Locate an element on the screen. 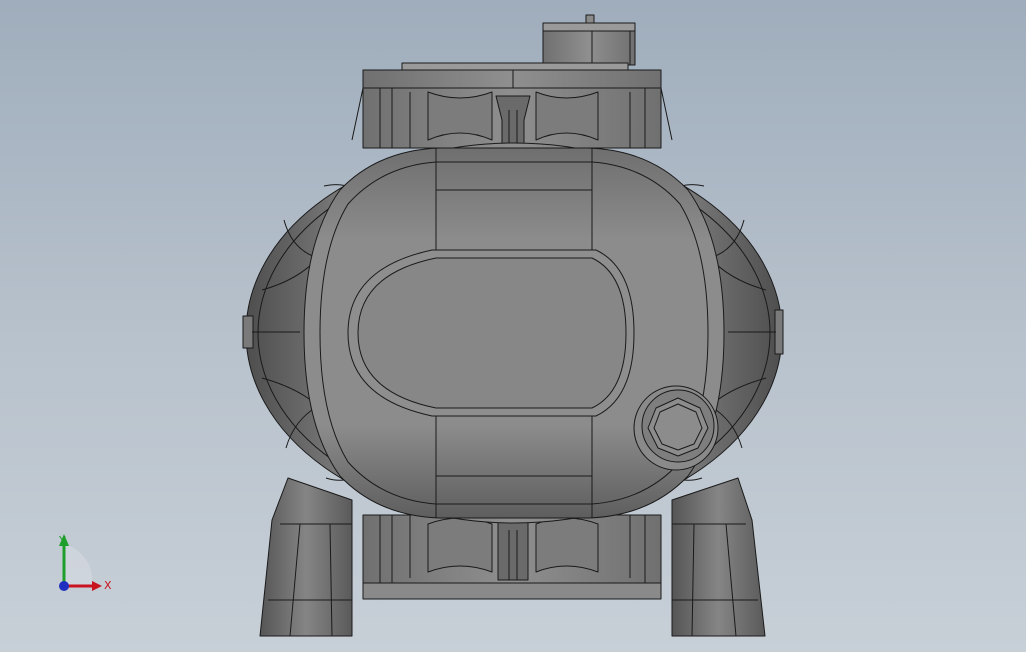 The image size is (1026, 652). view-orientation-triad: Y X is located at coordinates (84, 563).